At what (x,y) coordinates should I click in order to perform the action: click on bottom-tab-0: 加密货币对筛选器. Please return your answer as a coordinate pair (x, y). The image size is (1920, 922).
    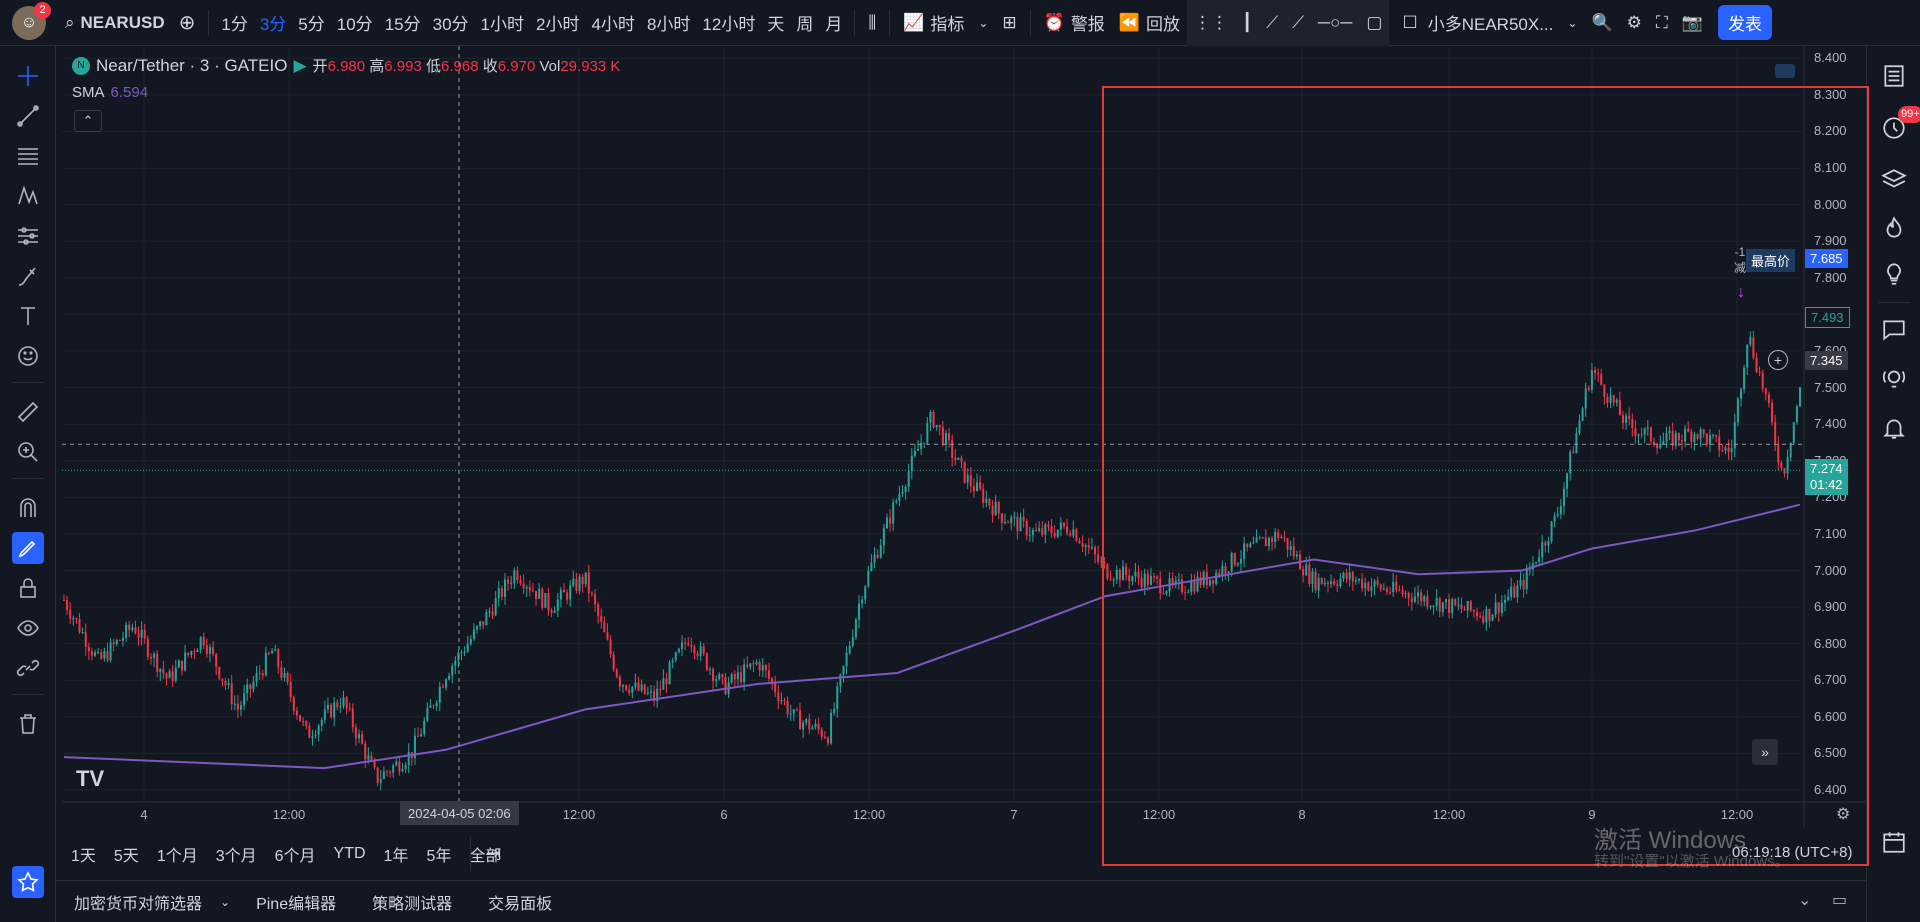
    Looking at the image, I should click on (138, 902).